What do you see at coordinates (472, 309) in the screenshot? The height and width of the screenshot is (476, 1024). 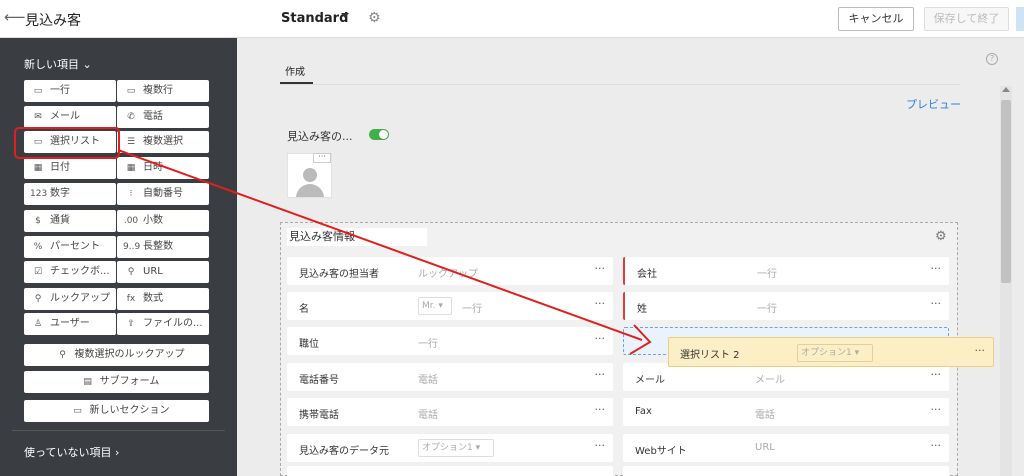 I see `field-placeholder: 一行` at bounding box center [472, 309].